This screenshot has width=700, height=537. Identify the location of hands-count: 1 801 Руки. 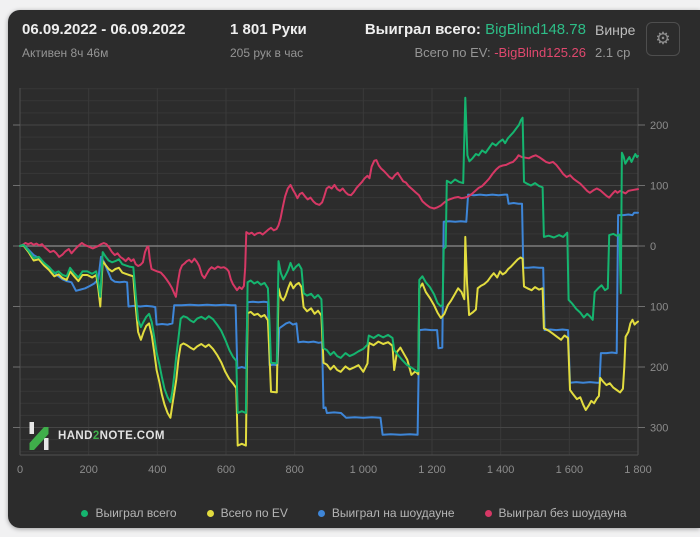
(268, 29).